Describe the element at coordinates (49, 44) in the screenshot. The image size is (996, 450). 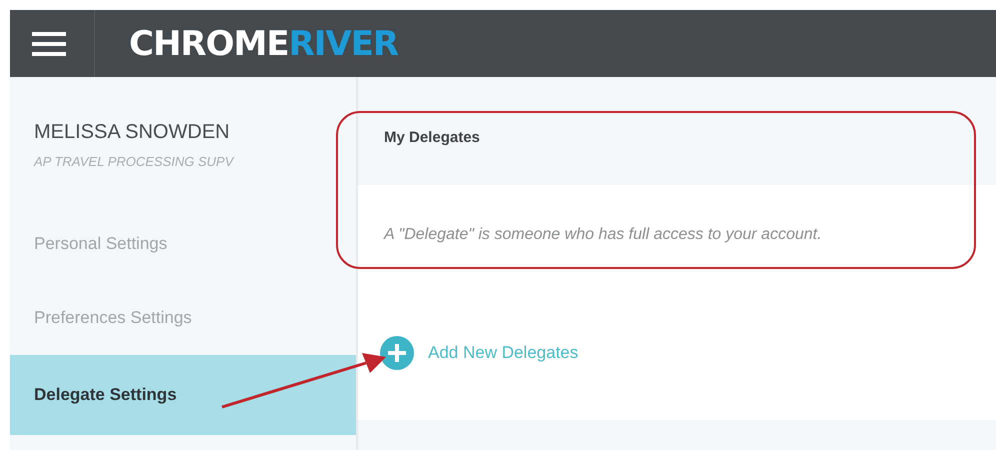
I see `menu-icon` at that location.